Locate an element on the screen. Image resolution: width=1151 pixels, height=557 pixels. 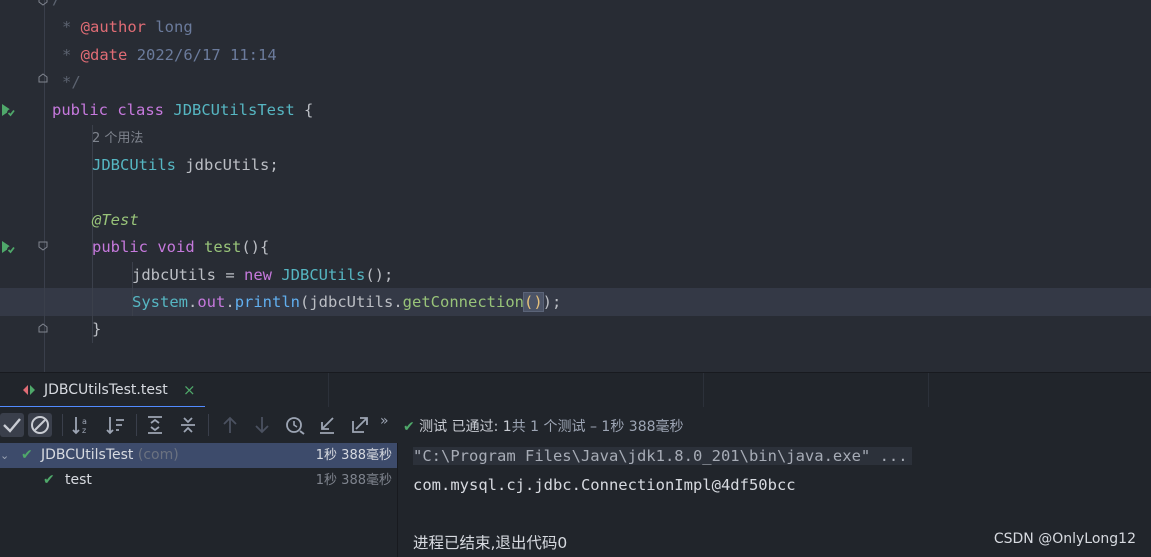
test-history-icon is located at coordinates (295, 425).